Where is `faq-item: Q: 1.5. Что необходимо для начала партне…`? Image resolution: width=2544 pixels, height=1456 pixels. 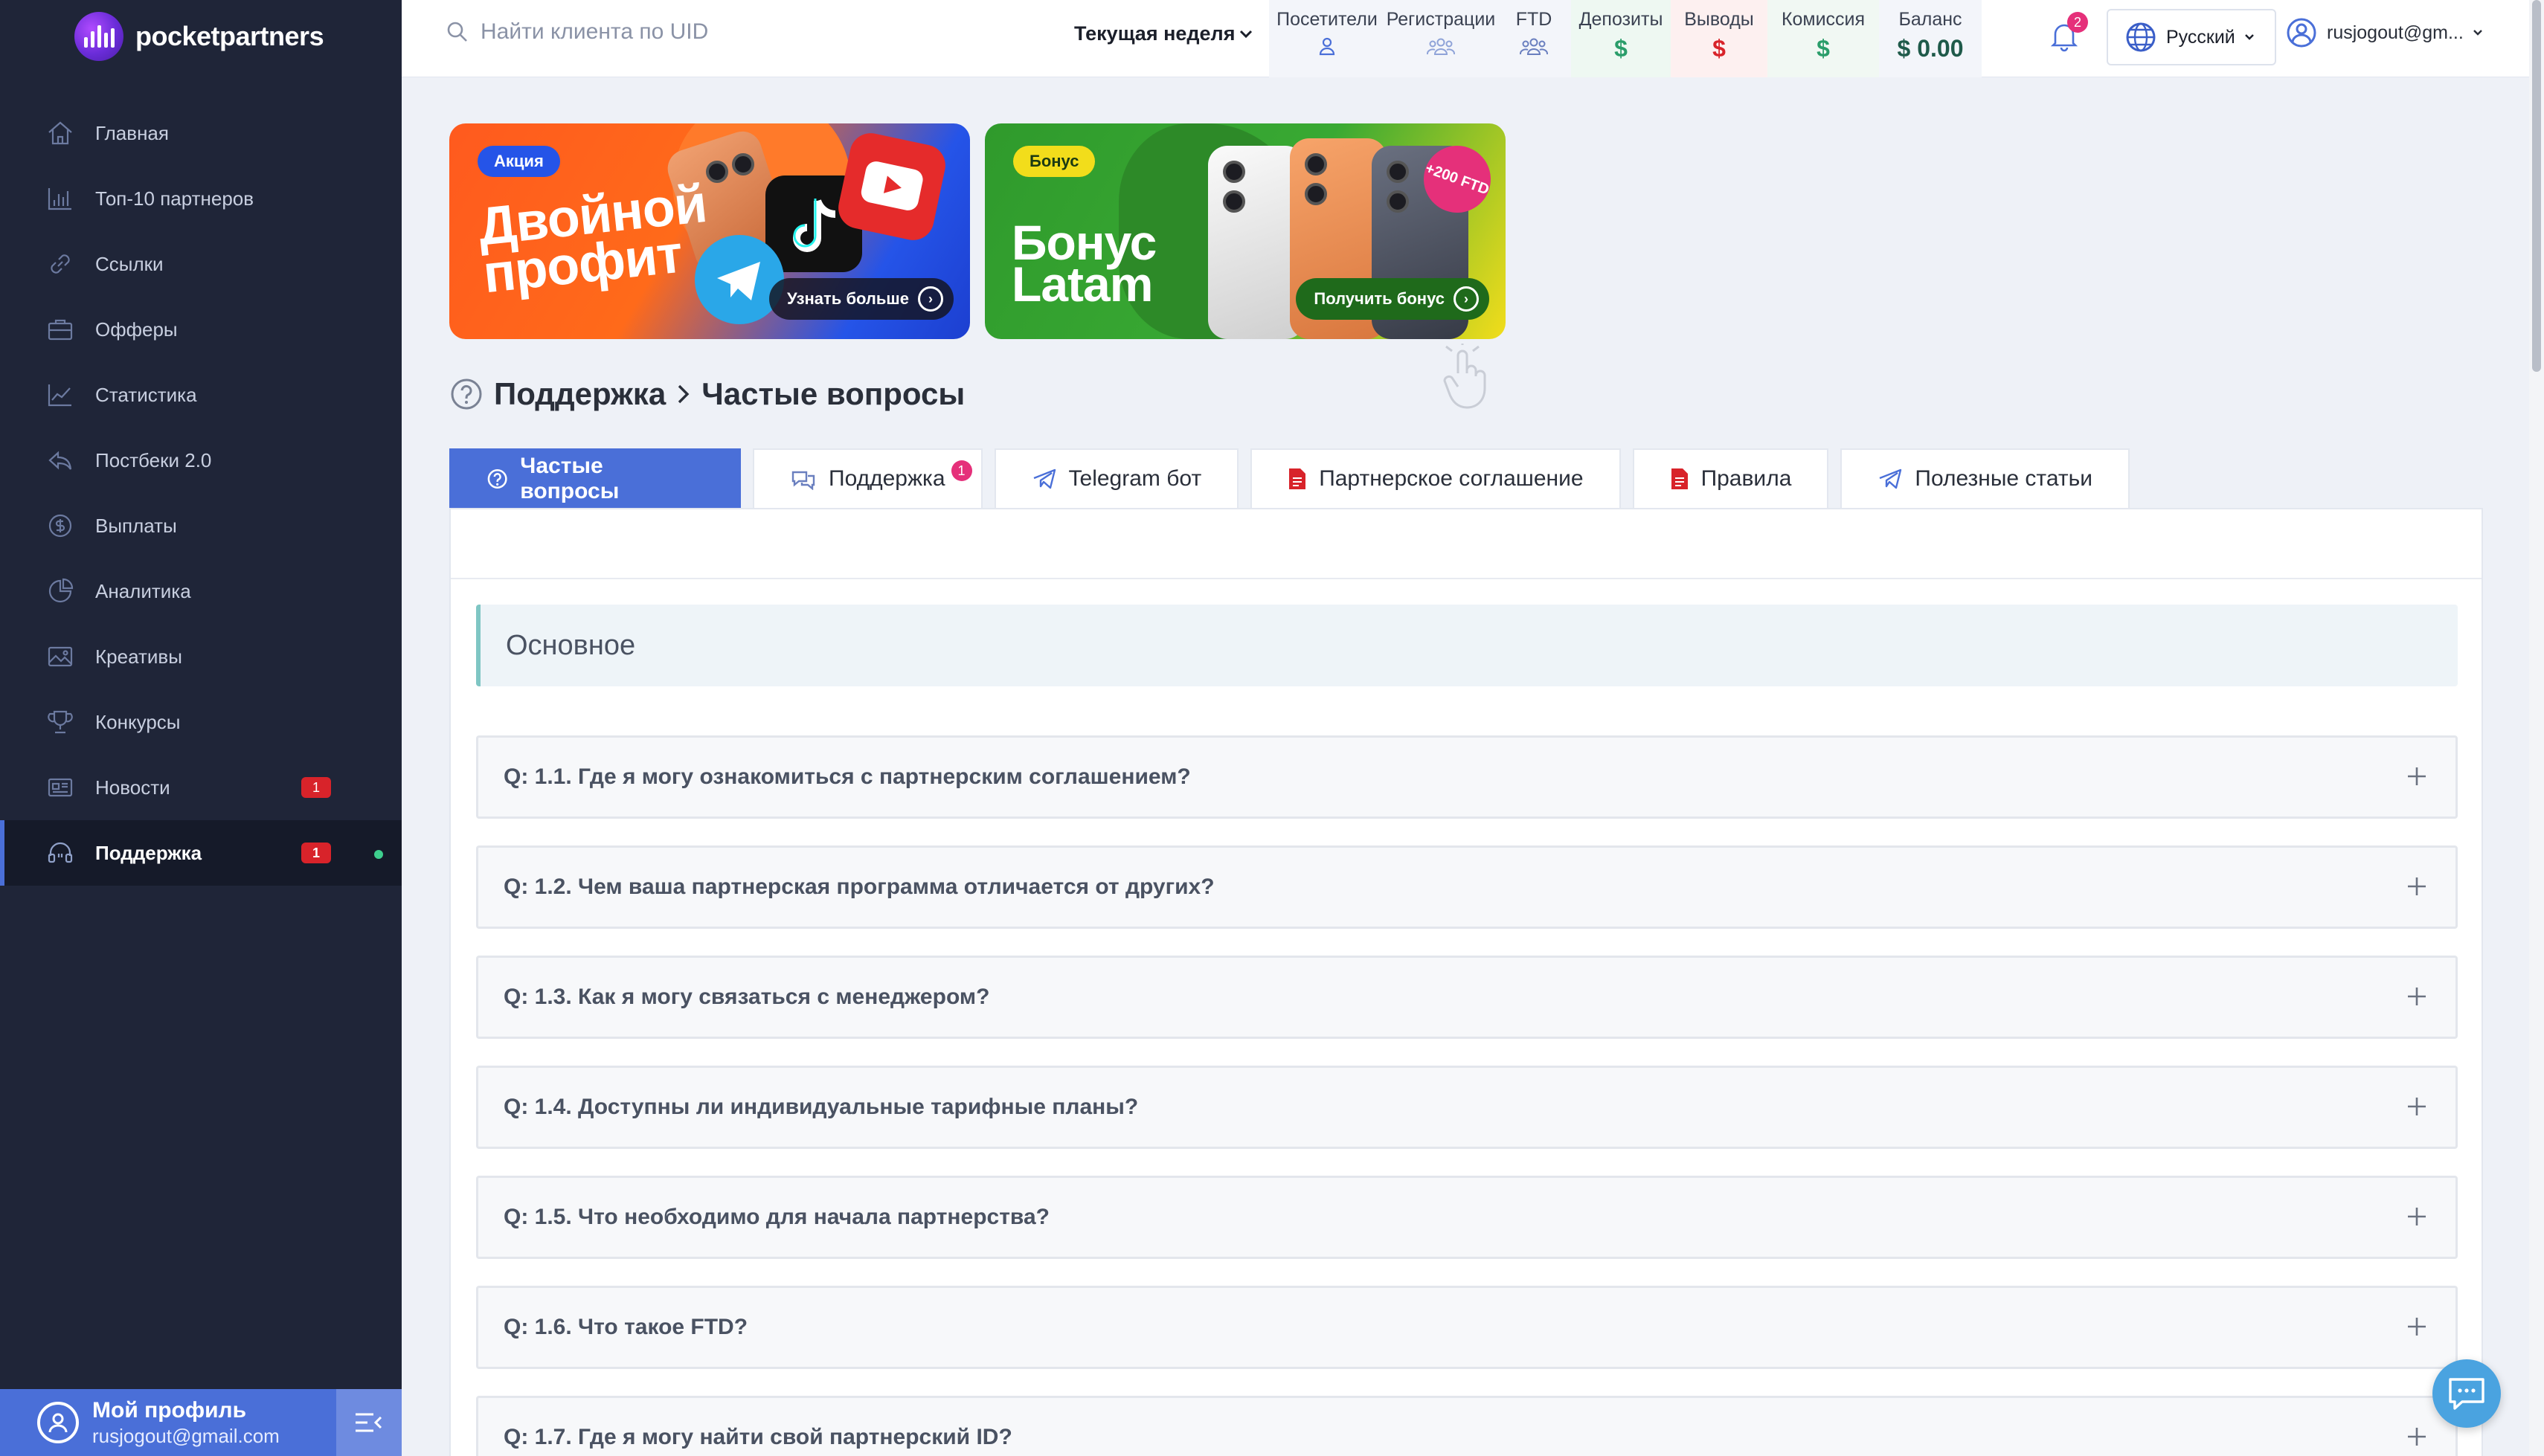
faq-item: Q: 1.5. Что необходимо для начала партне… is located at coordinates (1467, 1217).